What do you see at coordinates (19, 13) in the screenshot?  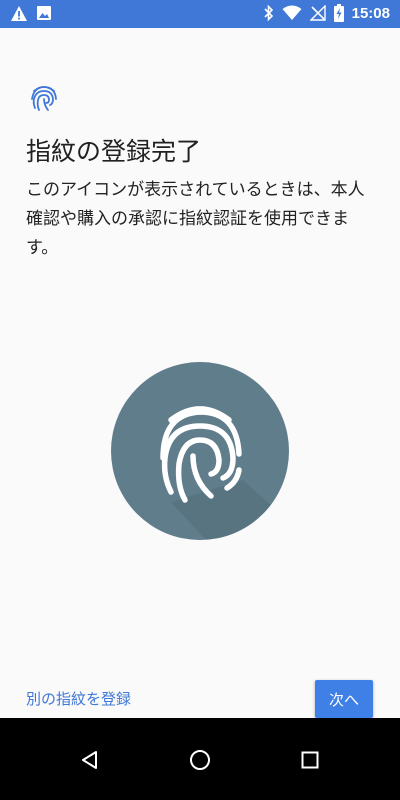 I see `warning-icon` at bounding box center [19, 13].